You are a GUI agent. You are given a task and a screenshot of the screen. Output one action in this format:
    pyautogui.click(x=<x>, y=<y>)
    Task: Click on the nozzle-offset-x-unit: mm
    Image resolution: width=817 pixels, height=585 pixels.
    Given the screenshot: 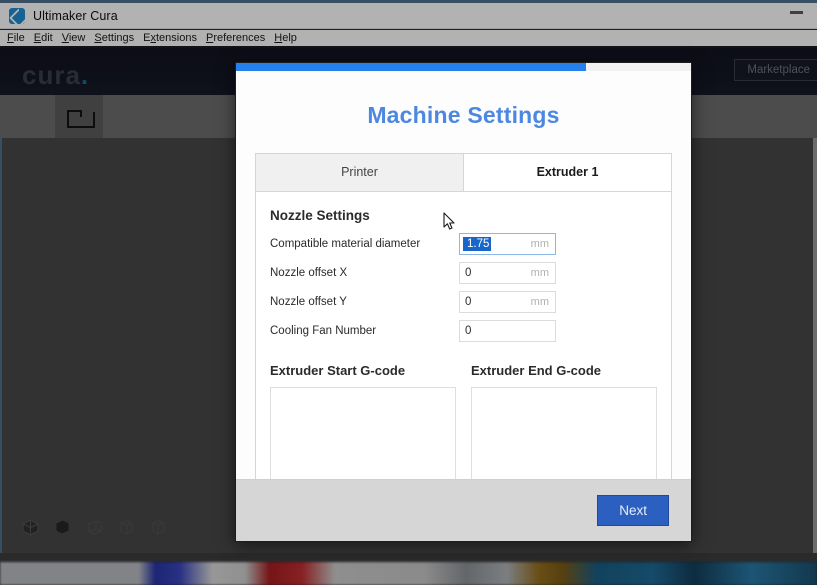 What is the action you would take?
    pyautogui.click(x=539, y=273)
    